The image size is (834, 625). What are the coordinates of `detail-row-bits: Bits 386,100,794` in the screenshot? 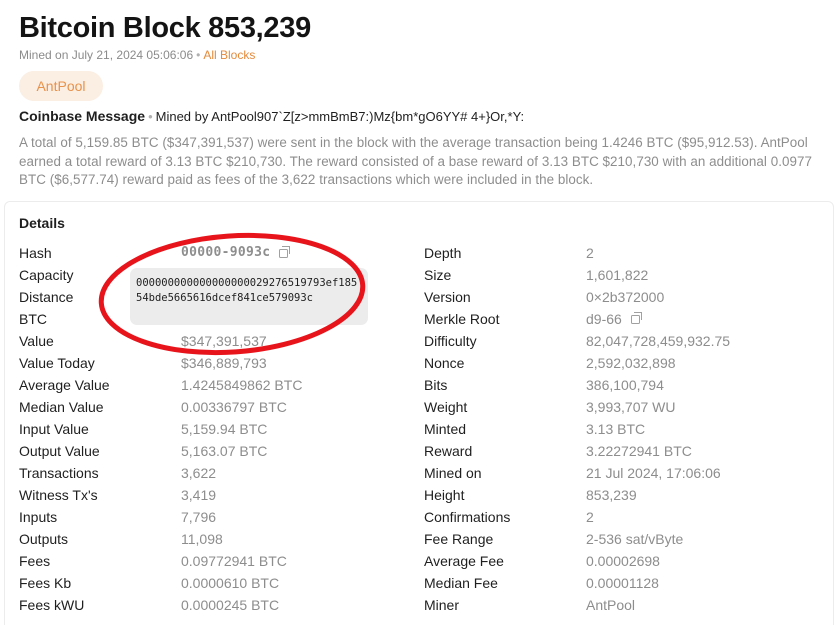 It's located at (624, 385).